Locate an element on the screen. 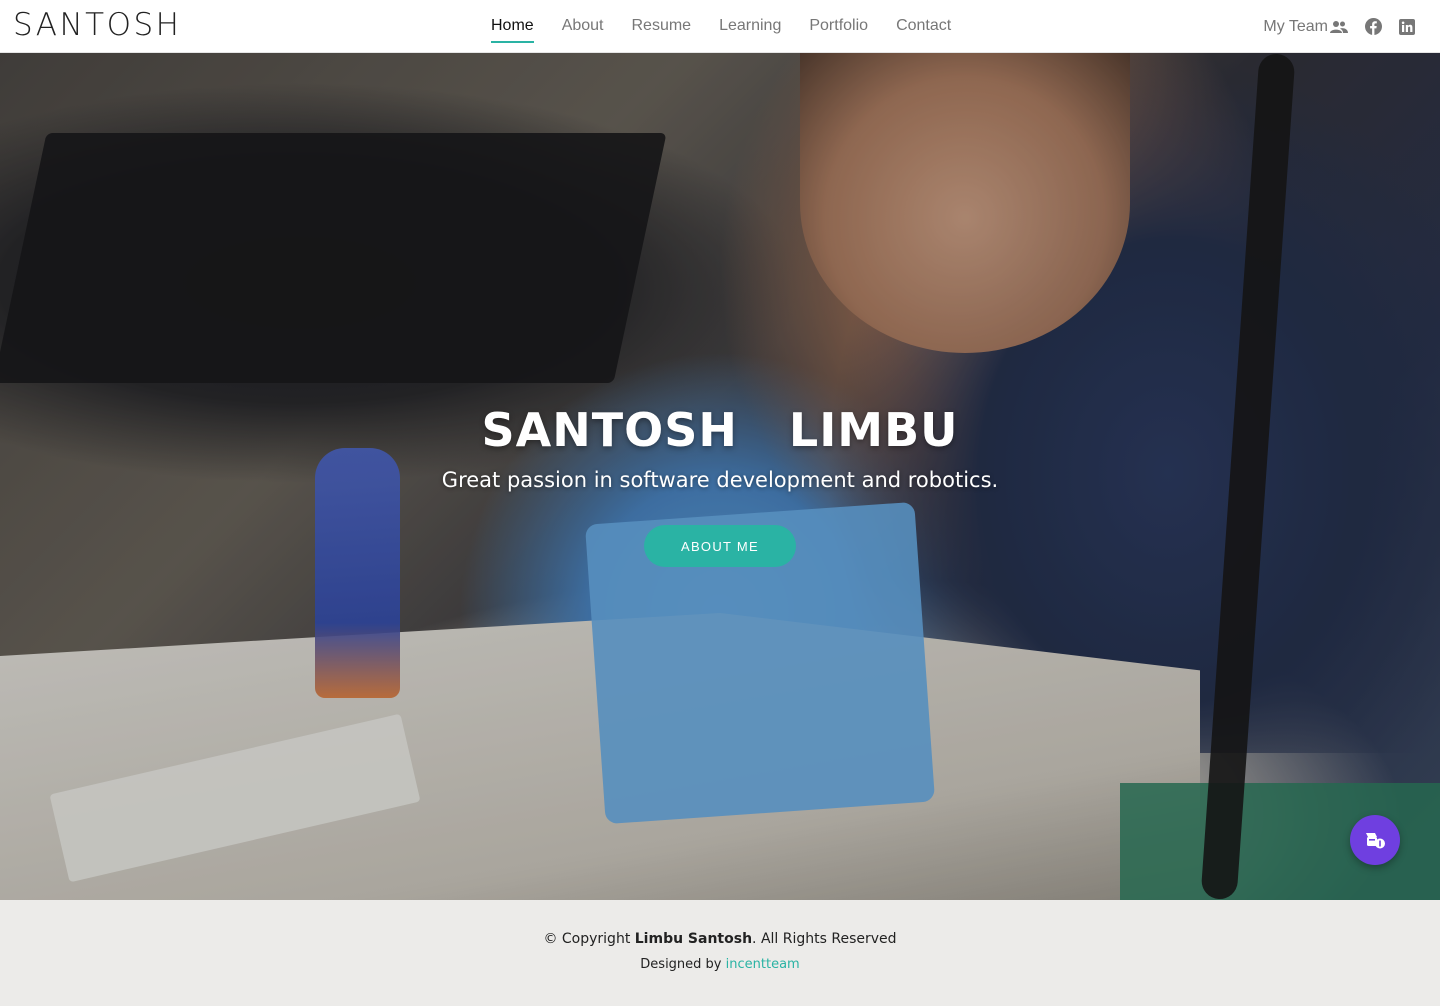  designer-link: incentteam is located at coordinates (763, 964).